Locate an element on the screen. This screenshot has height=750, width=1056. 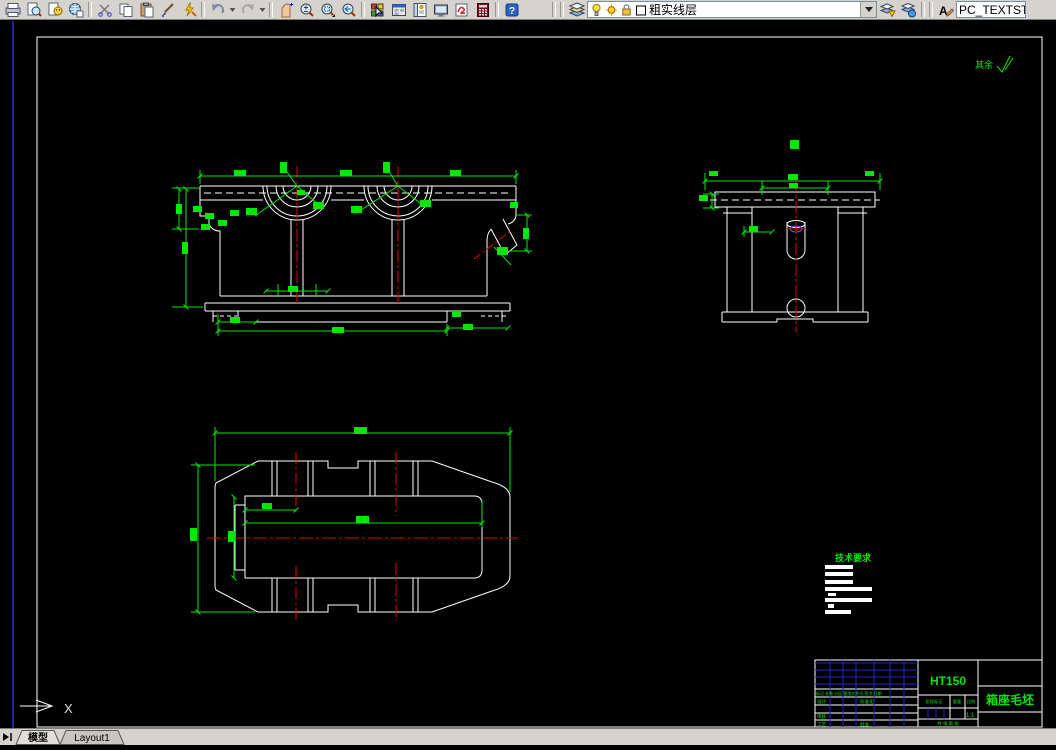
process-label: 工艺 is located at coordinates (821, 724).